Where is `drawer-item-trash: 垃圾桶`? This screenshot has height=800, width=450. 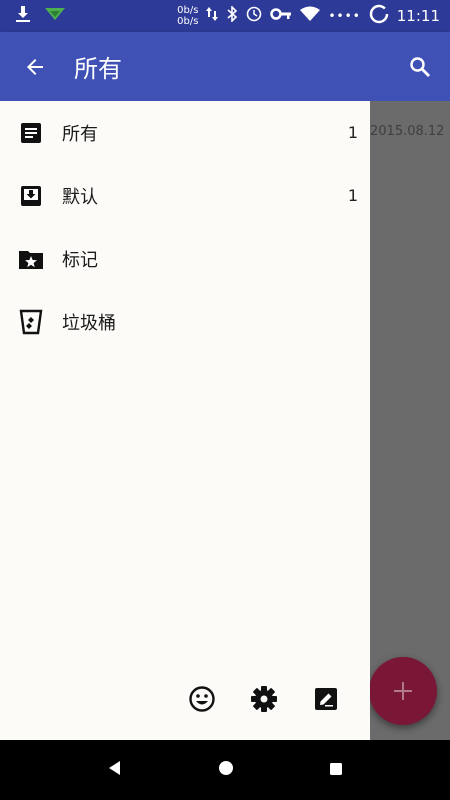 drawer-item-trash: 垃圾桶 is located at coordinates (185, 321).